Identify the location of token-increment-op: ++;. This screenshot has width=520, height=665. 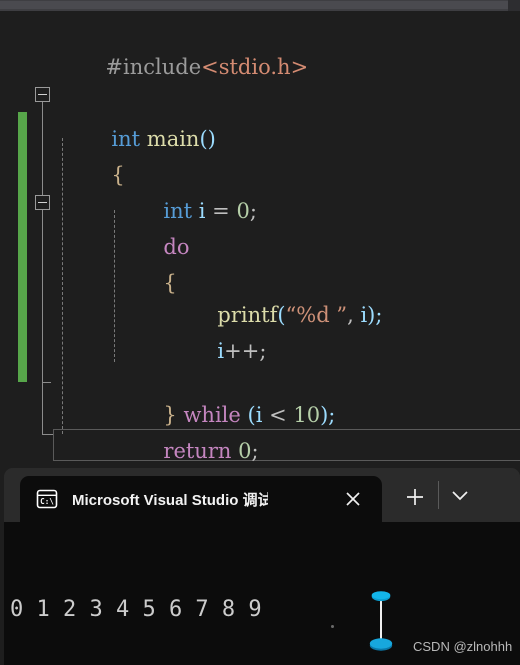
(245, 351).